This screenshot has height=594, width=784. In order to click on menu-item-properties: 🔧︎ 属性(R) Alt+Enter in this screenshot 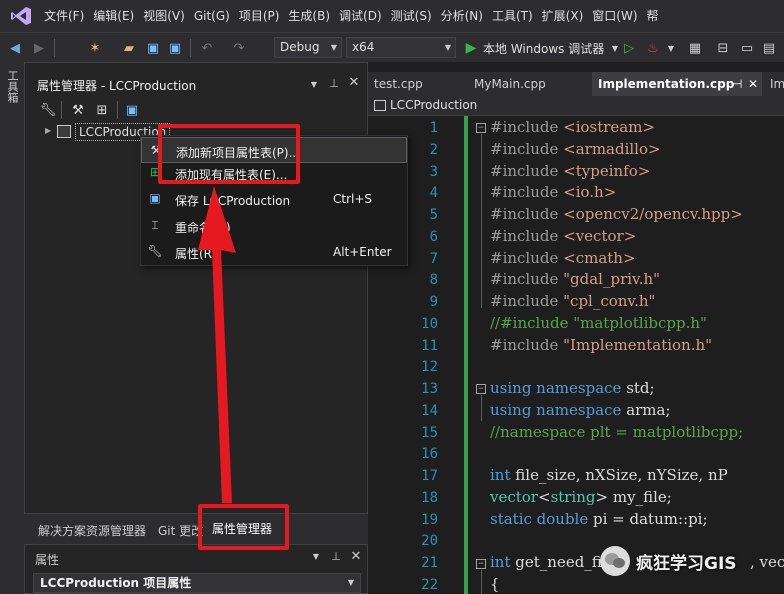, I will do `click(274, 252)`.